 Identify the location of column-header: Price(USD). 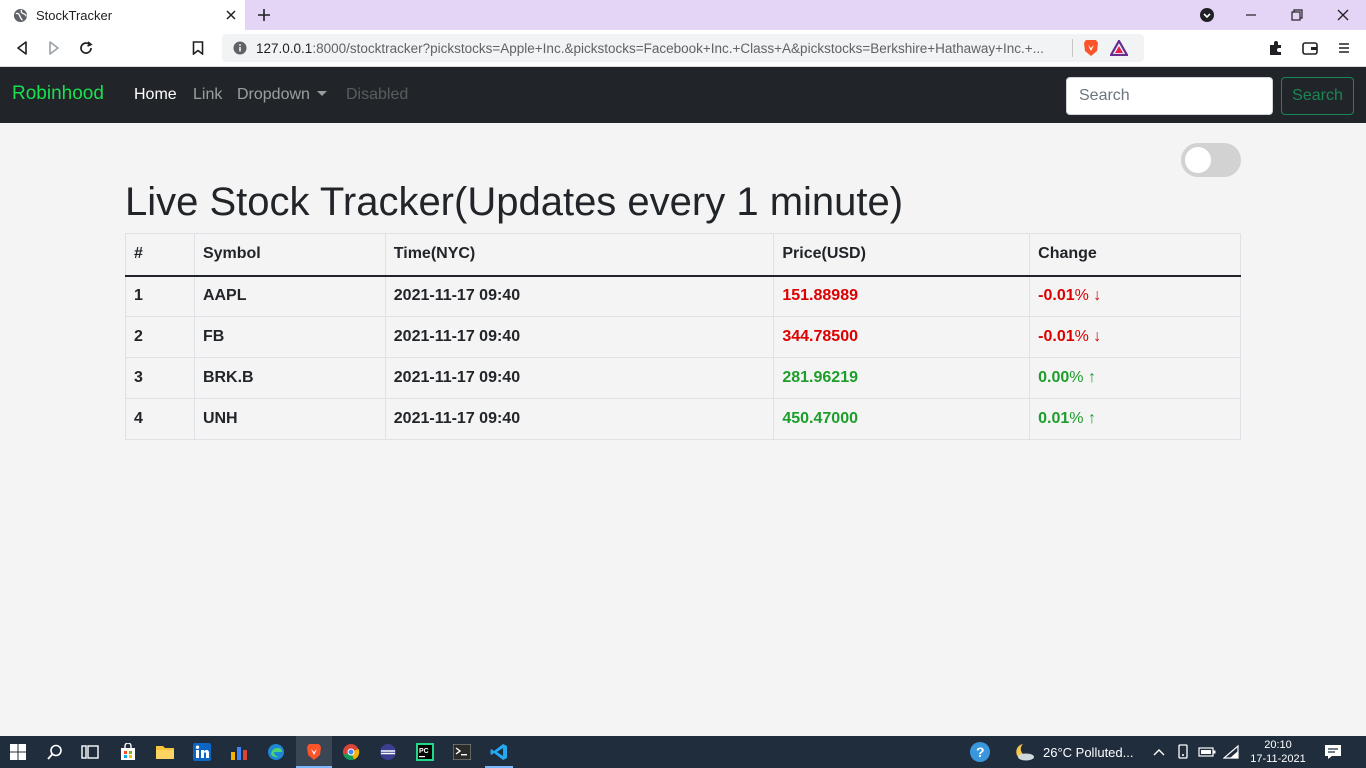
(902, 255).